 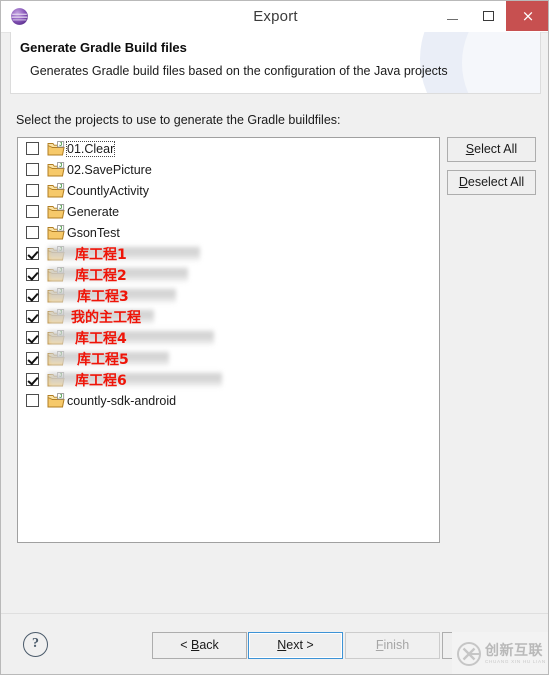 I want to click on close-button: ×, so click(x=527, y=16).